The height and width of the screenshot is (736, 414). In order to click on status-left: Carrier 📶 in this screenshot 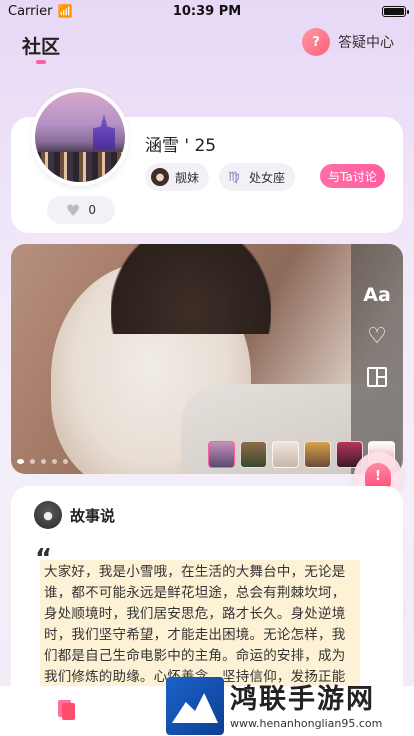, I will do `click(40, 11)`.